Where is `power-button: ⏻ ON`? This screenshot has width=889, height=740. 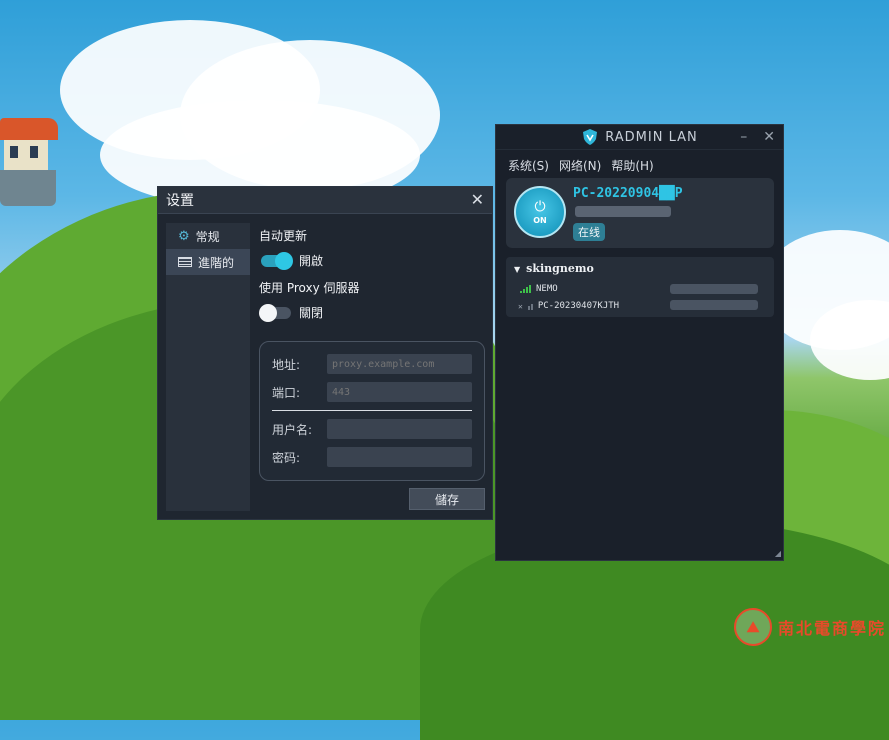 power-button: ⏻ ON is located at coordinates (540, 212).